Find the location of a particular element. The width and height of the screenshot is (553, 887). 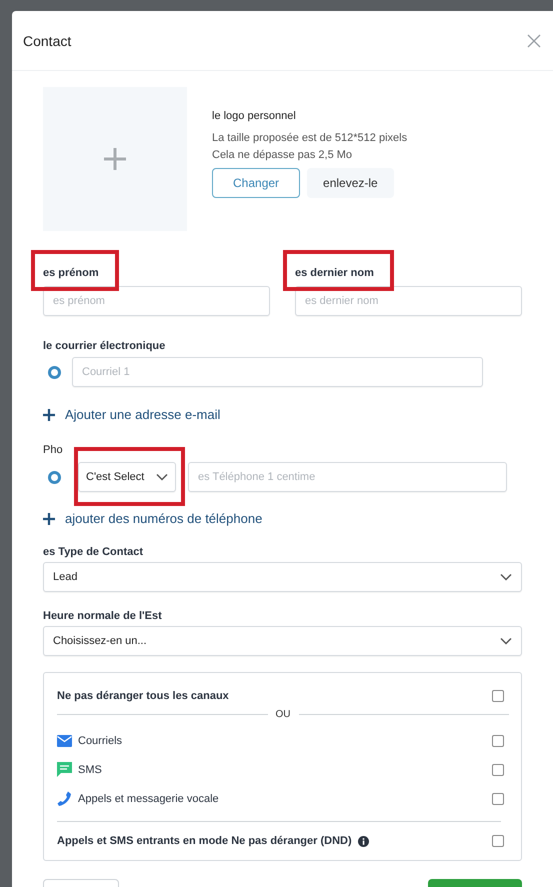

add-email-link: Ajouter une adresse e-mail is located at coordinates (131, 414).